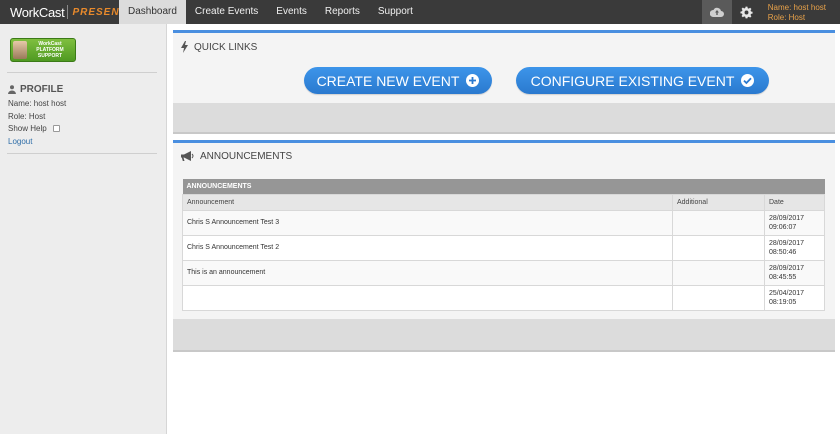 Image resolution: width=840 pixels, height=434 pixels. What do you see at coordinates (794, 222) in the screenshot?
I see `date-cell: 28/09/2017 09:06:07` at bounding box center [794, 222].